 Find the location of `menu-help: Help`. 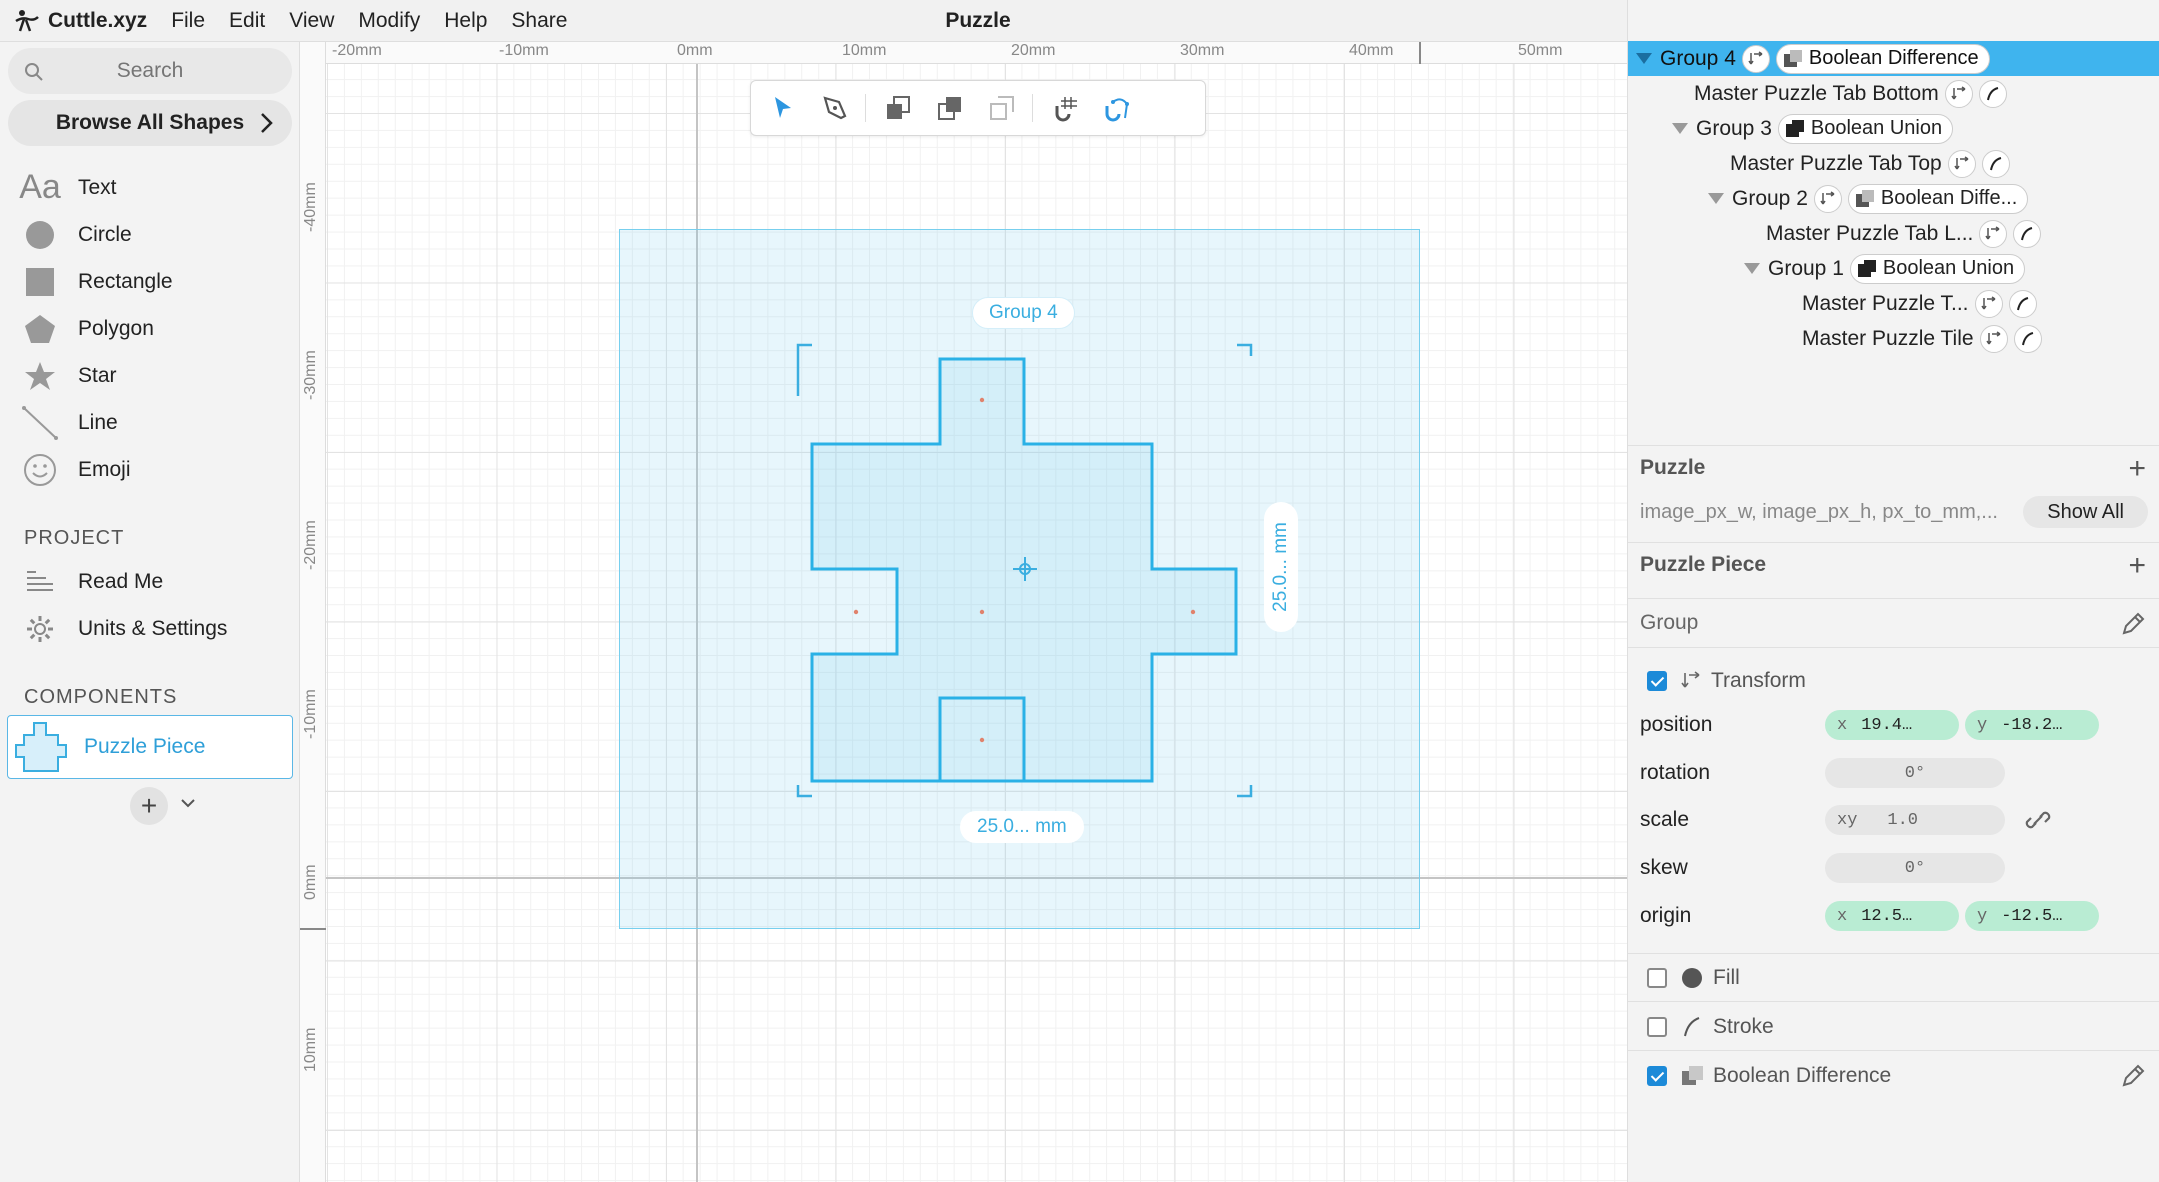

menu-help: Help is located at coordinates (465, 21).